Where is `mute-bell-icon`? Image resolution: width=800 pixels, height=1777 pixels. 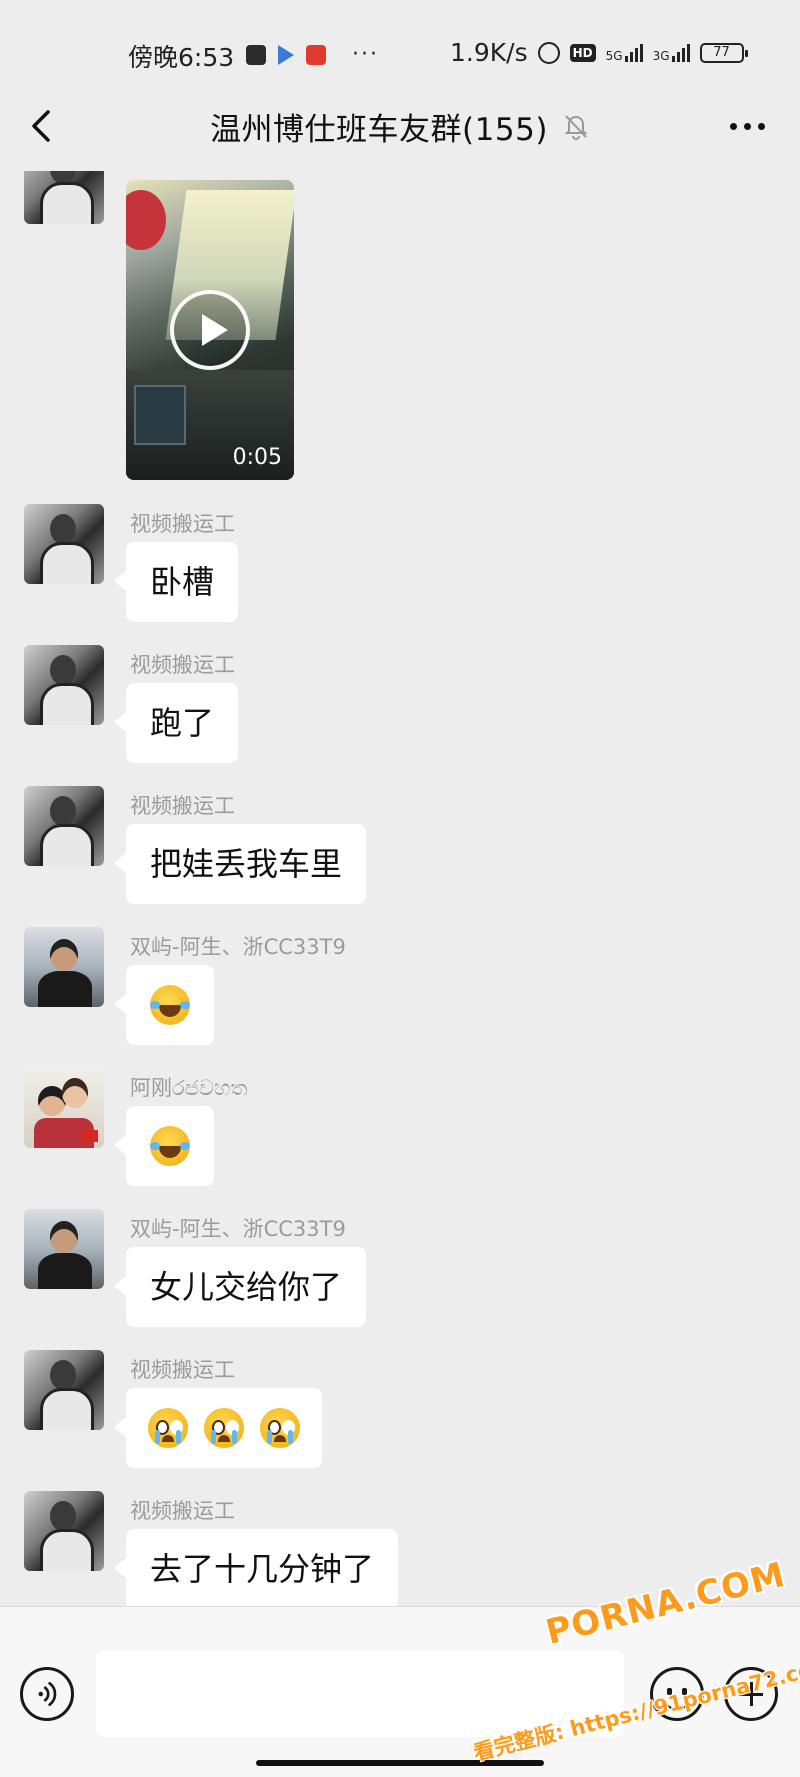
mute-bell-icon is located at coordinates (576, 127).